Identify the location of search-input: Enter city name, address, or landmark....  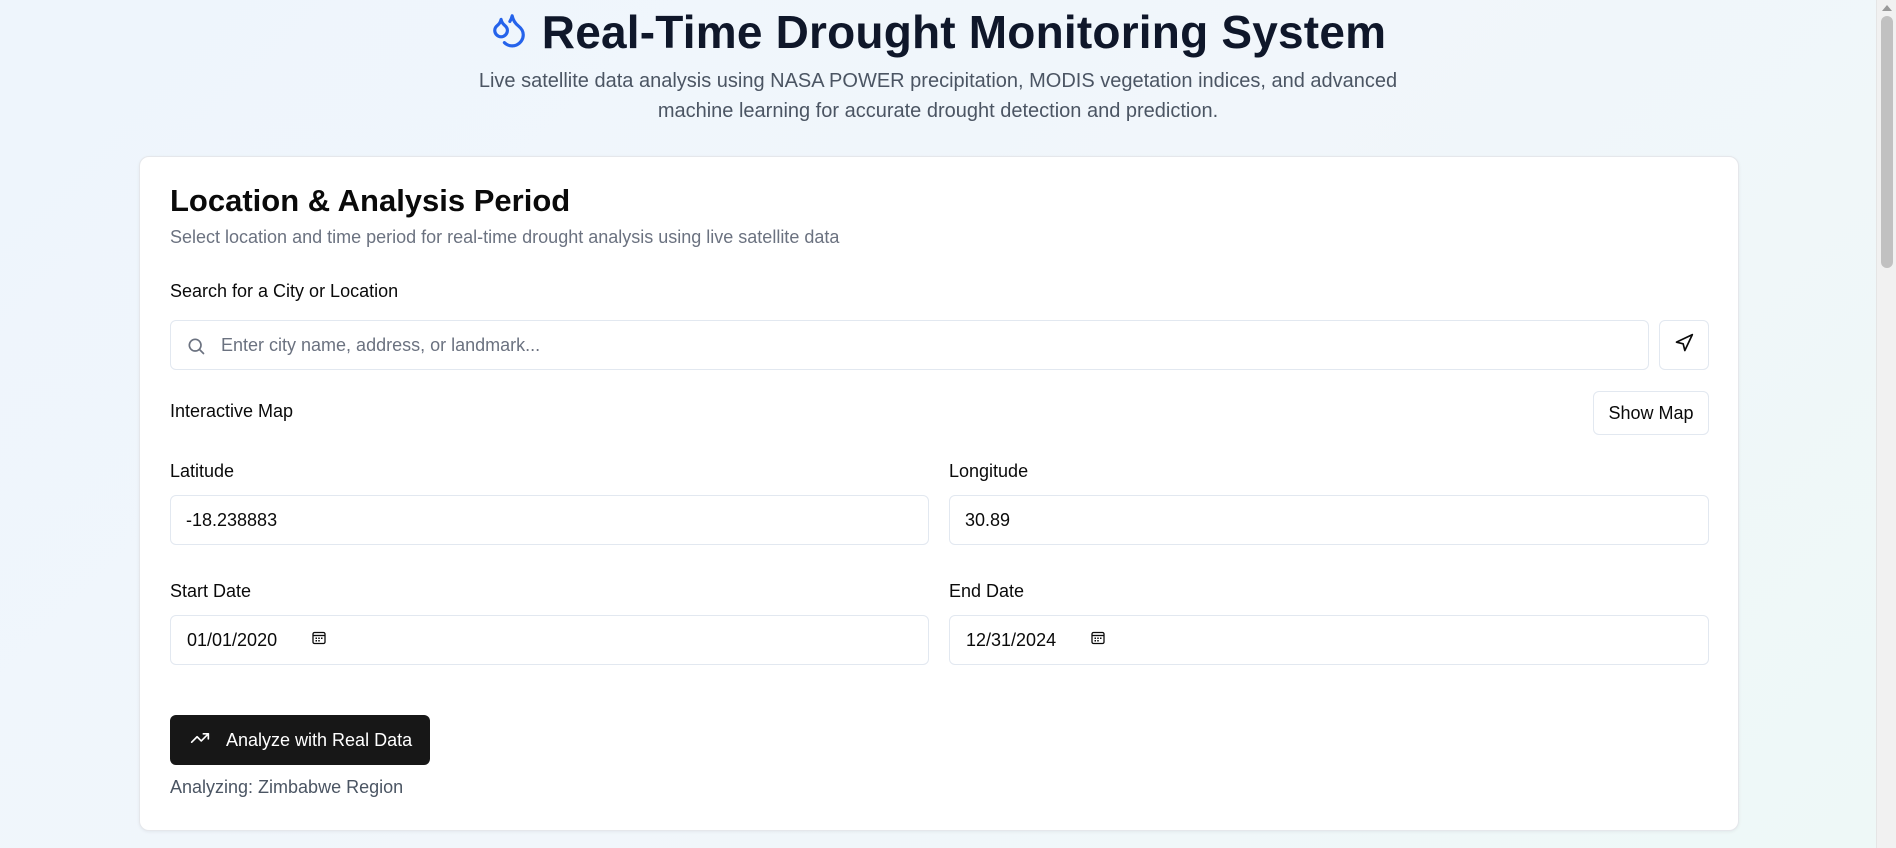
(909, 345).